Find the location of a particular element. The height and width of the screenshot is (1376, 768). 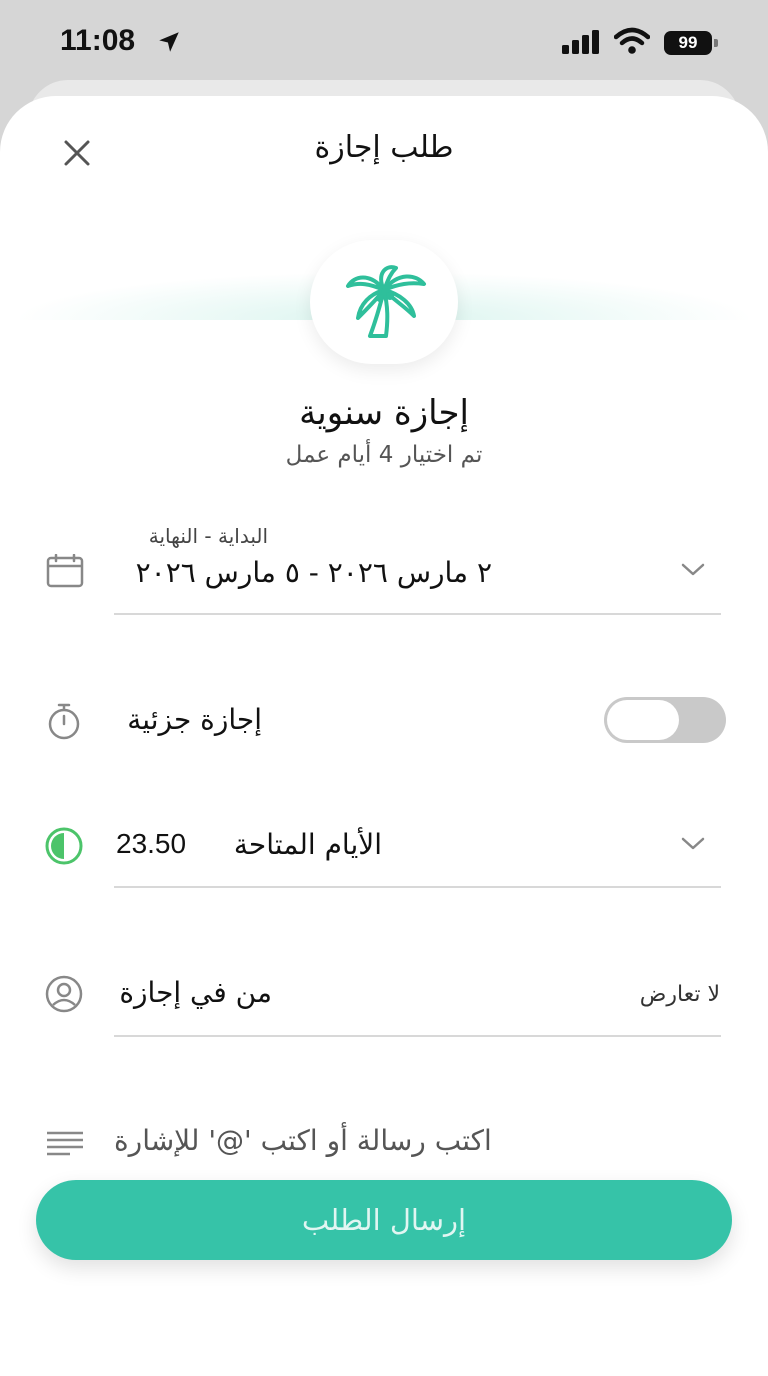

user-circle-icon is located at coordinates (64, 994).